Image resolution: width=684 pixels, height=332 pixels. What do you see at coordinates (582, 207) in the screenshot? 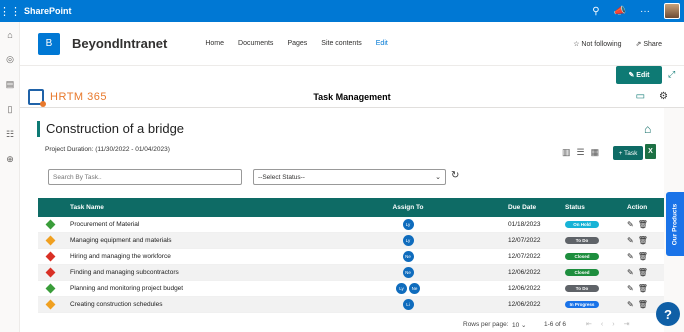
I see `col-status: Status` at bounding box center [582, 207].